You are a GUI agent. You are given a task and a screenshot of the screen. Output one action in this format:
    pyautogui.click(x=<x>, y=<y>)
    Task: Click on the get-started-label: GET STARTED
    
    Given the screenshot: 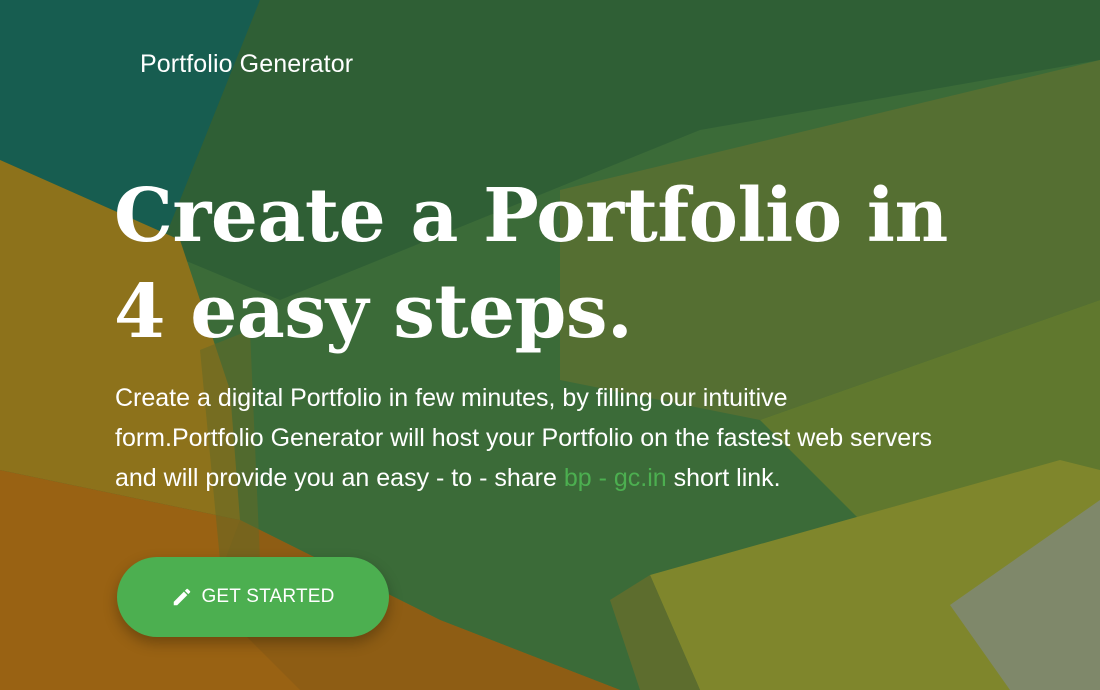 What is the action you would take?
    pyautogui.click(x=268, y=596)
    